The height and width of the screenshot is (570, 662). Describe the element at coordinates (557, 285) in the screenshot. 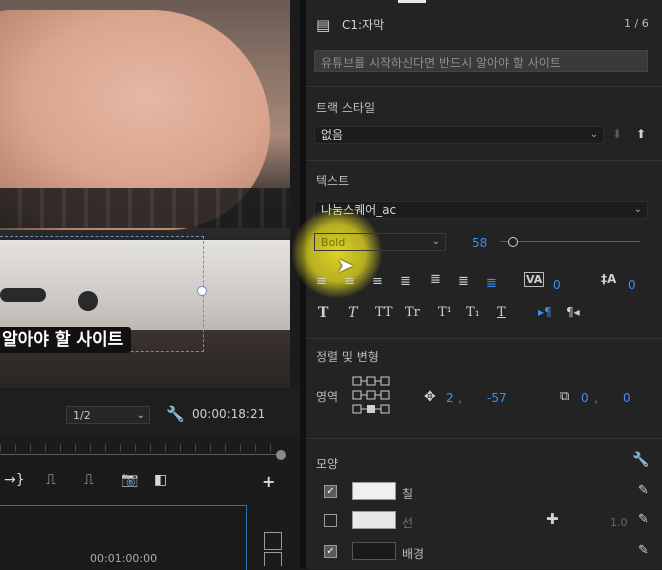

I see `tracking-value: 0` at that location.